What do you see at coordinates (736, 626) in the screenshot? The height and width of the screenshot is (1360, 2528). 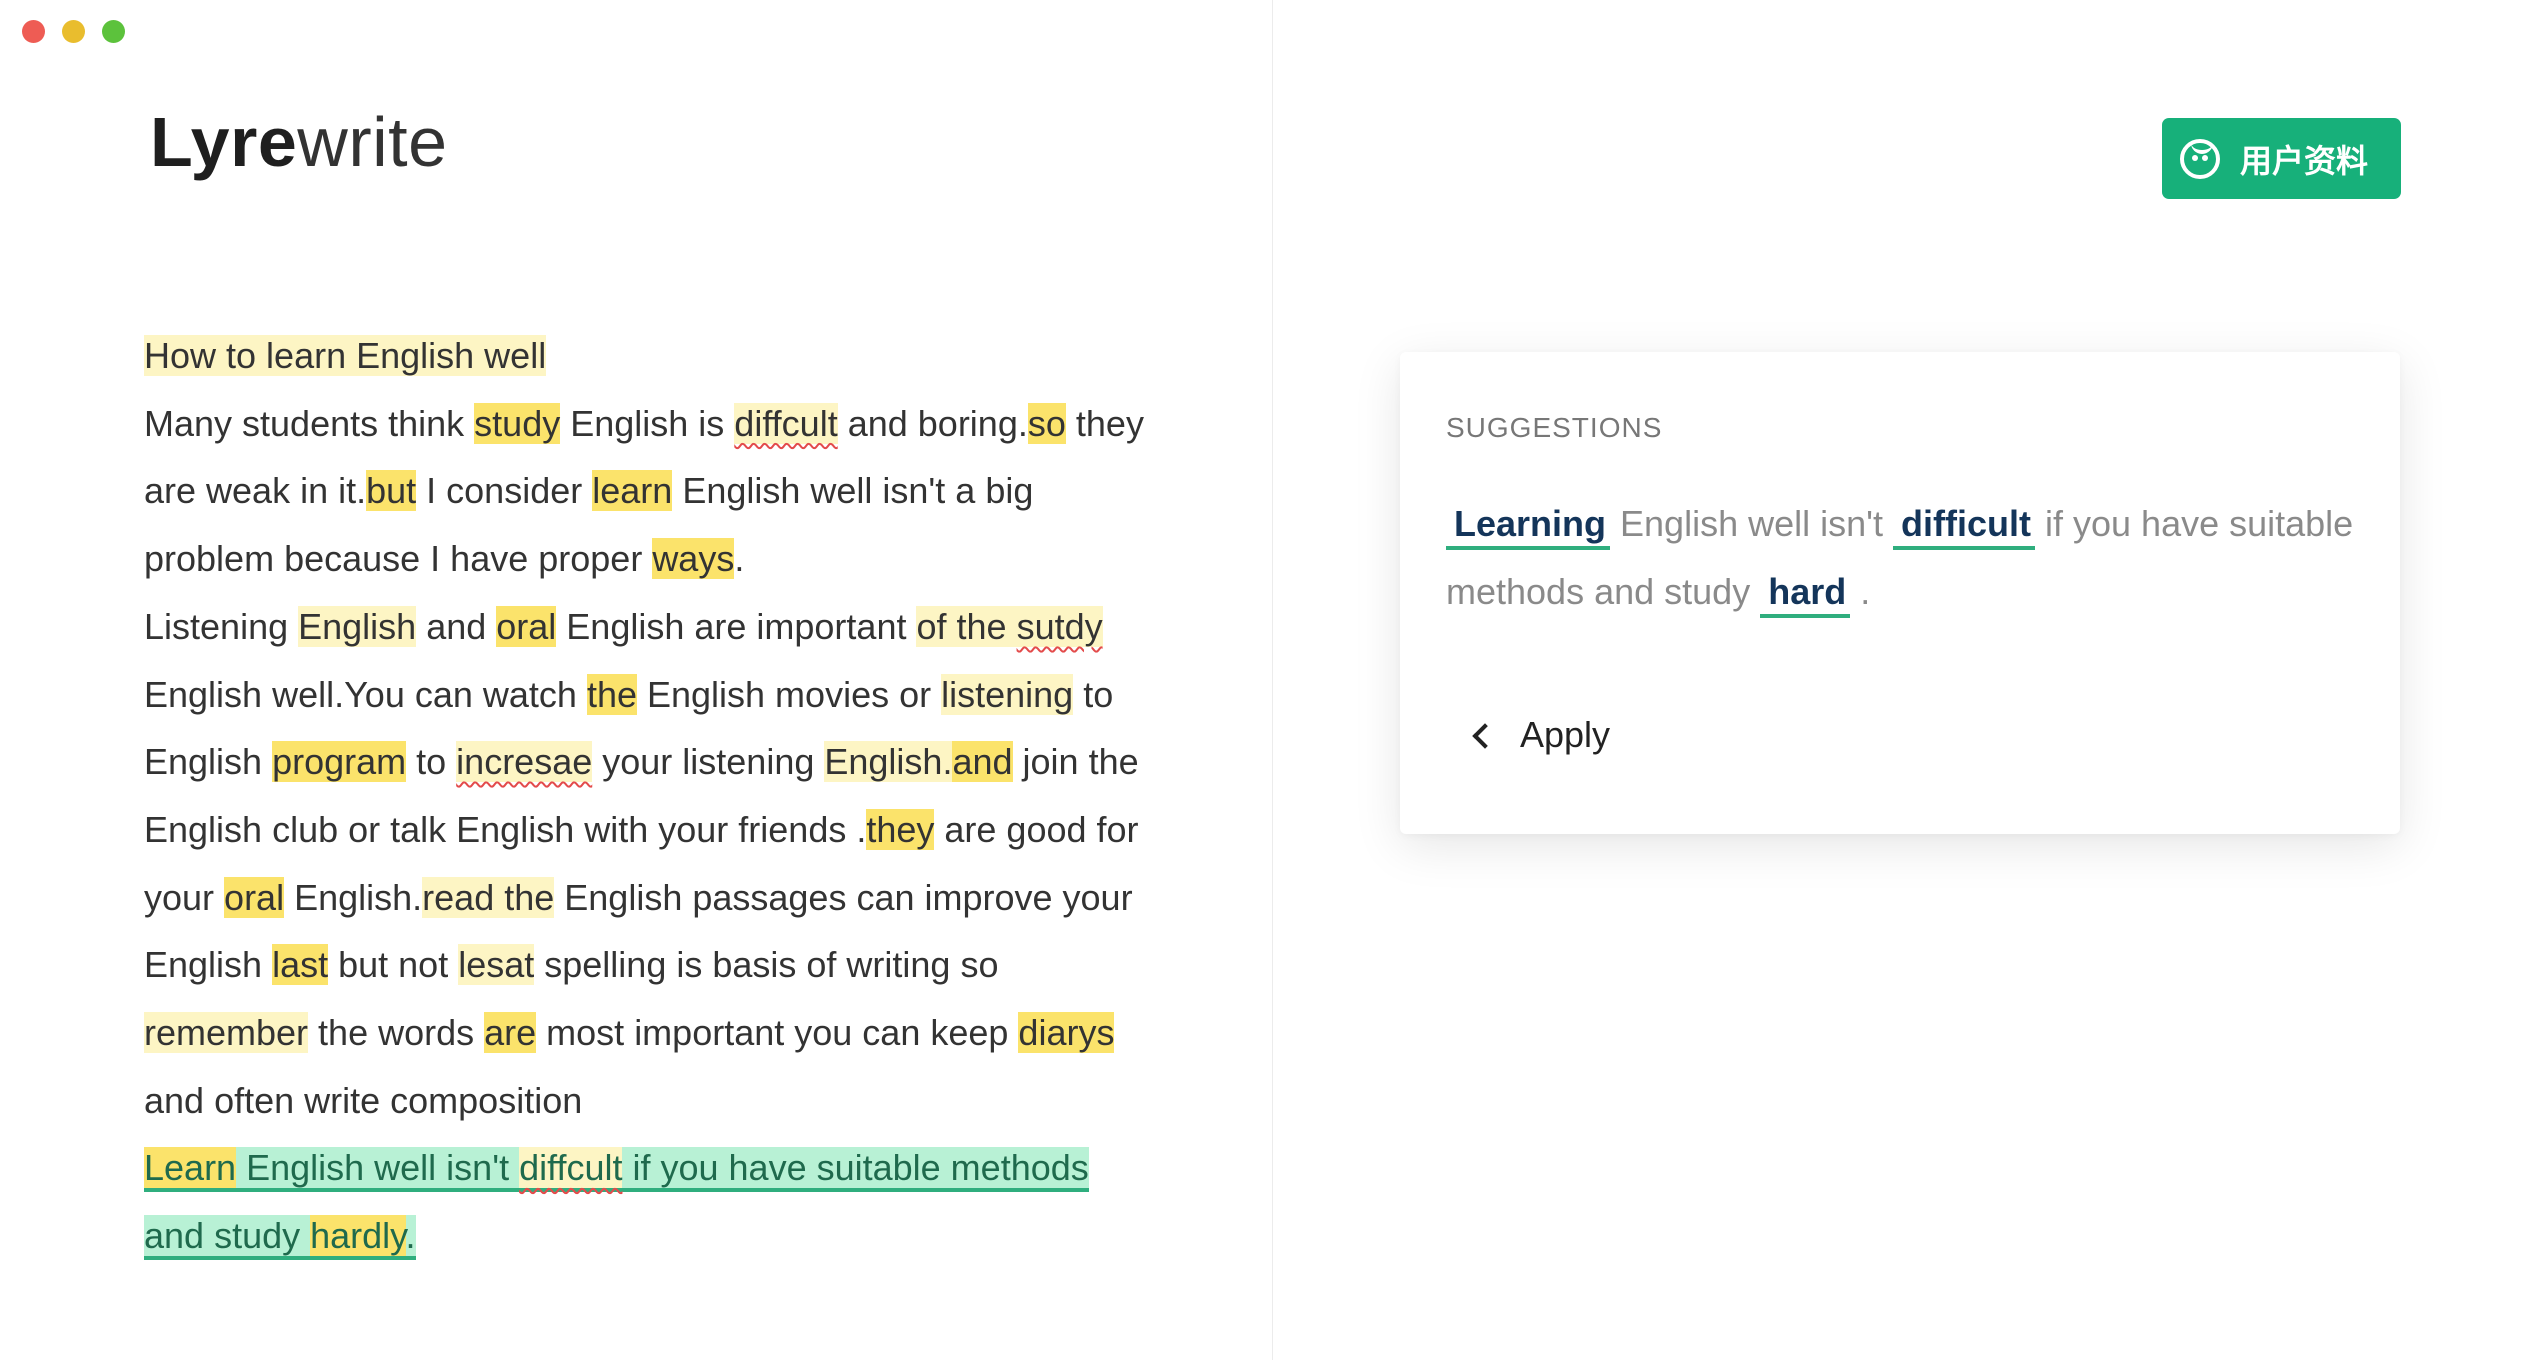 I see `text-run: English are important` at bounding box center [736, 626].